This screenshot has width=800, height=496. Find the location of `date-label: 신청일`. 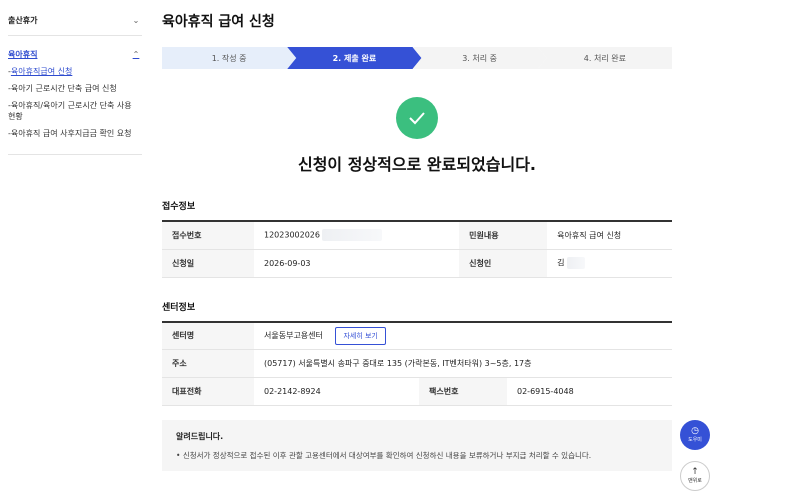

date-label: 신청일 is located at coordinates (208, 263).